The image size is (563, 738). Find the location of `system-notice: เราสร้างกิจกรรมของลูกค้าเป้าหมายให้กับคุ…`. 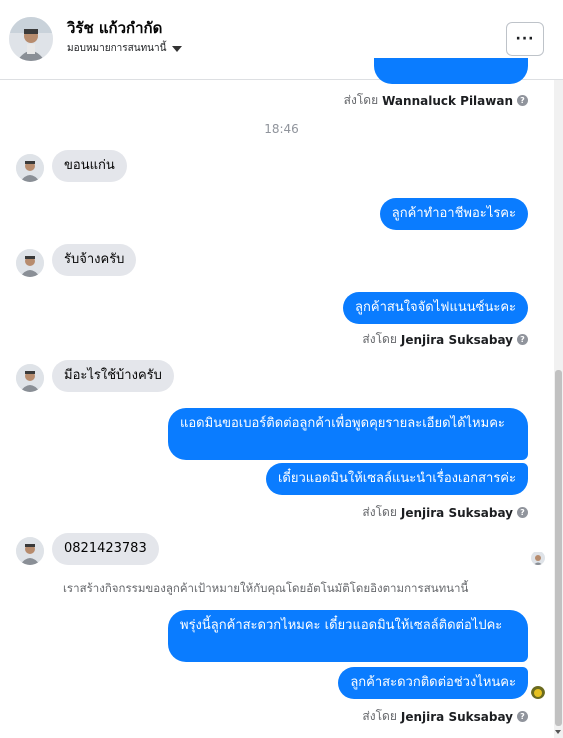

system-notice: เราสร้างกิจกรรมของลูกค้าเป้าหมายให้กับคุ… is located at coordinates (266, 588).